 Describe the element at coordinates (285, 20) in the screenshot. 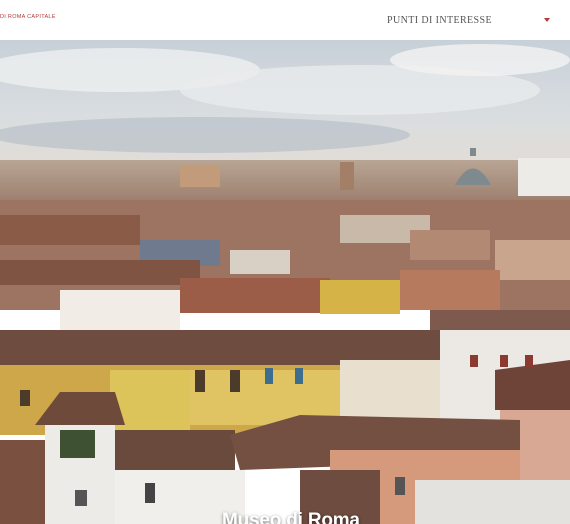

I see `top-bar: DI ROMA CAPITALE PUNTI DI INTERESSE` at that location.